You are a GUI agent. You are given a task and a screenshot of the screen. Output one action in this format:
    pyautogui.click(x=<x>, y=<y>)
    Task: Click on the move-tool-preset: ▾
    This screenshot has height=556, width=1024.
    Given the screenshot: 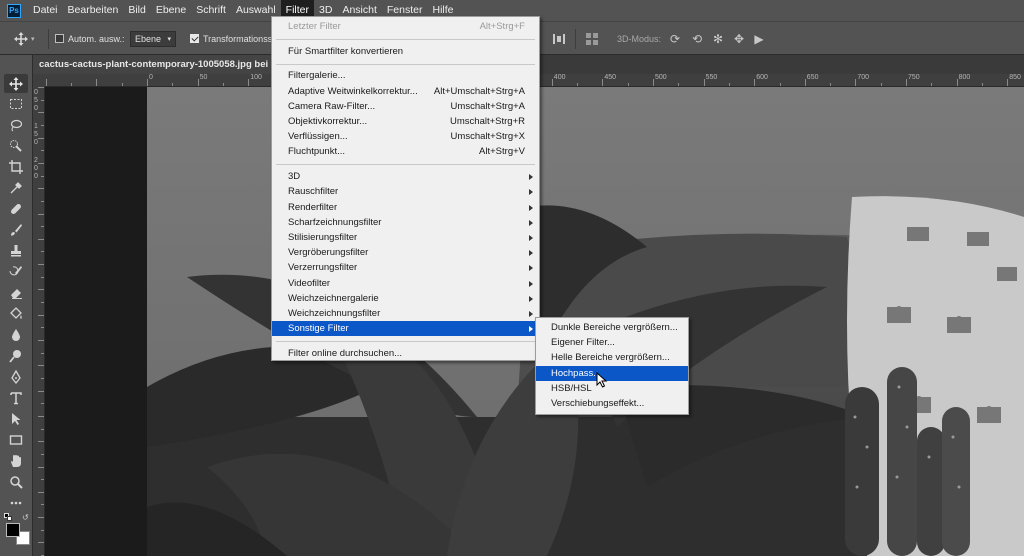 What is the action you would take?
    pyautogui.click(x=24, y=38)
    